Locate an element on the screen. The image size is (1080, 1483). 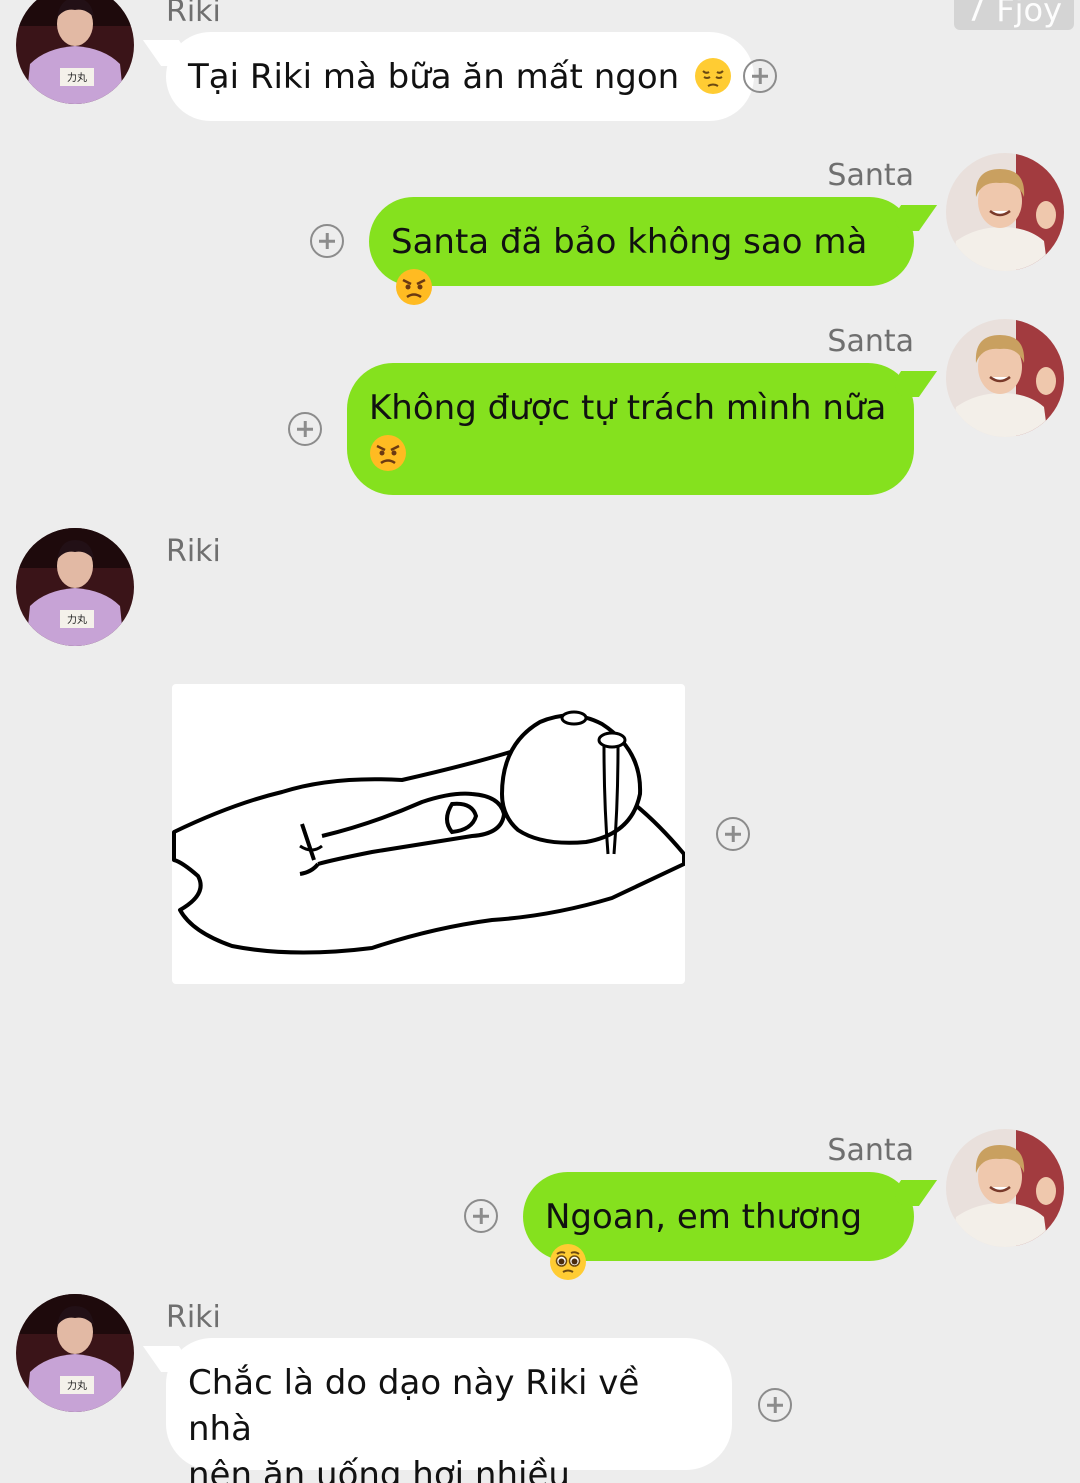
message-bubble: Santa đã bảo không sao mà is located at coordinates (641, 251).